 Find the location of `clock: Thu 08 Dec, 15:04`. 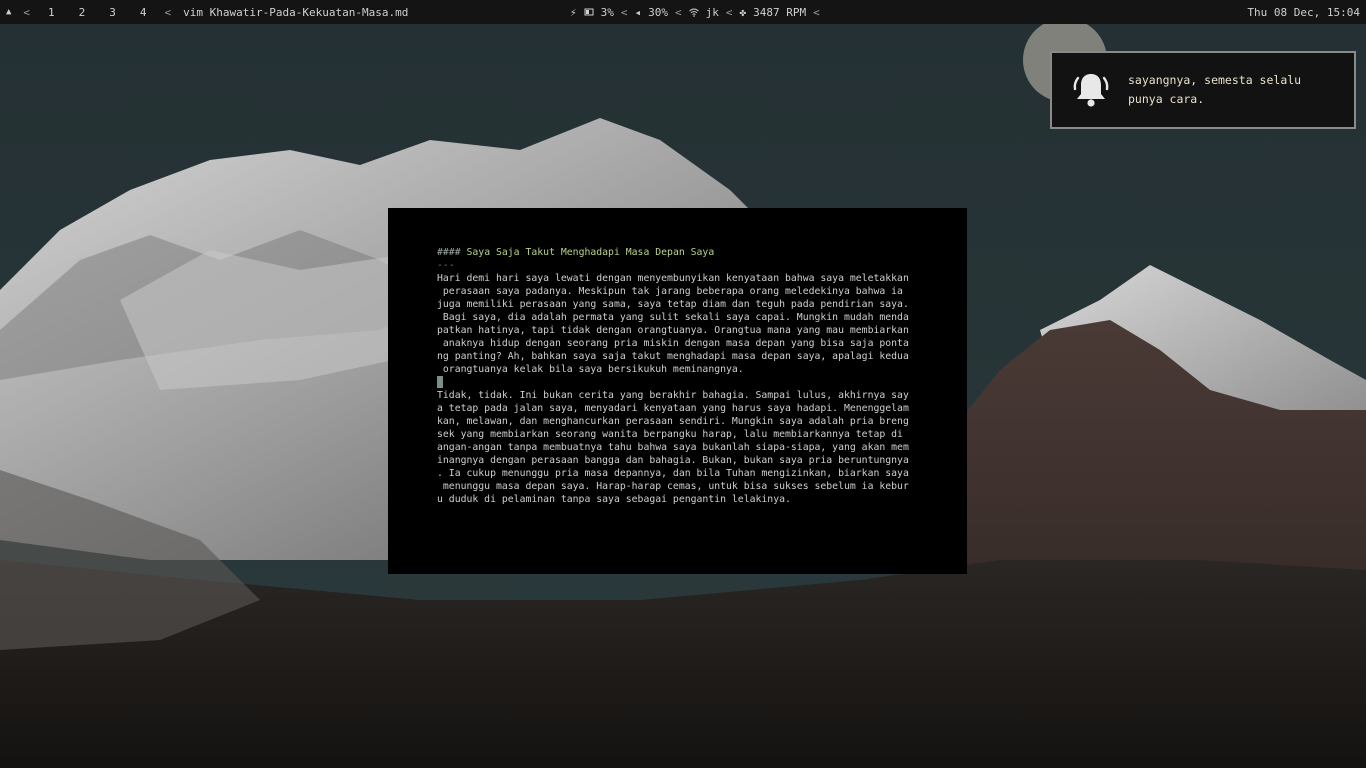

clock: Thu 08 Dec, 15:04 is located at coordinates (1303, 12).